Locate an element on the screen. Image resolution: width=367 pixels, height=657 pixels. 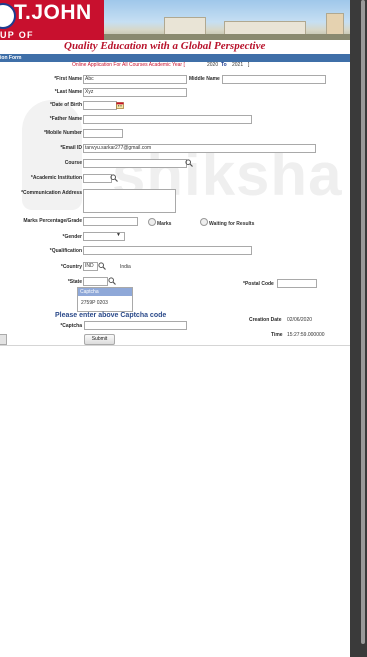
course-input is located at coordinates (135, 163).